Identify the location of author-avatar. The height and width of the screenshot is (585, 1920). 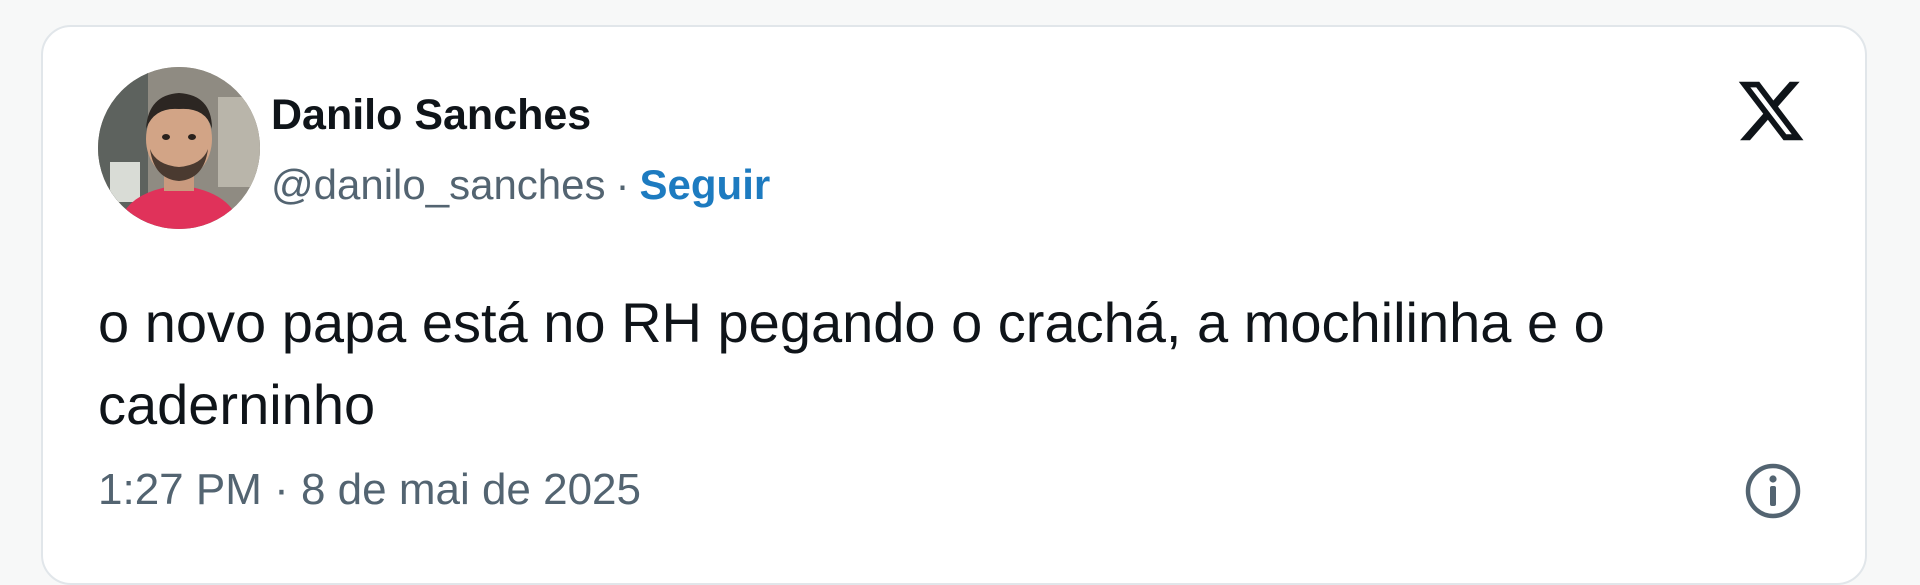
(179, 148).